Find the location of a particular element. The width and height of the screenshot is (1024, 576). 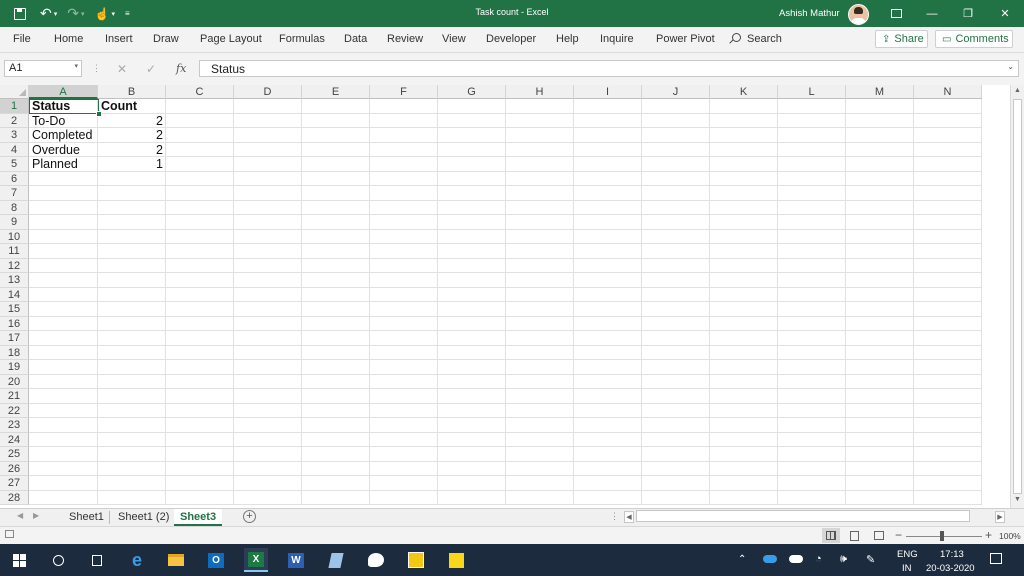

restore-icon: ❐ is located at coordinates (968, 13).